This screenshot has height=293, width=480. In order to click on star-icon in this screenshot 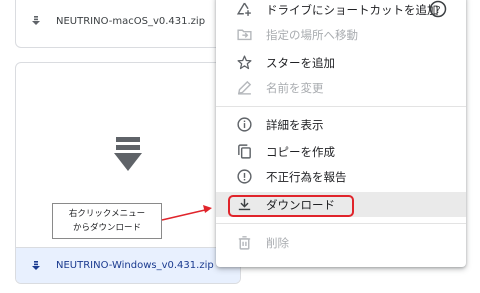, I will do `click(244, 62)`.